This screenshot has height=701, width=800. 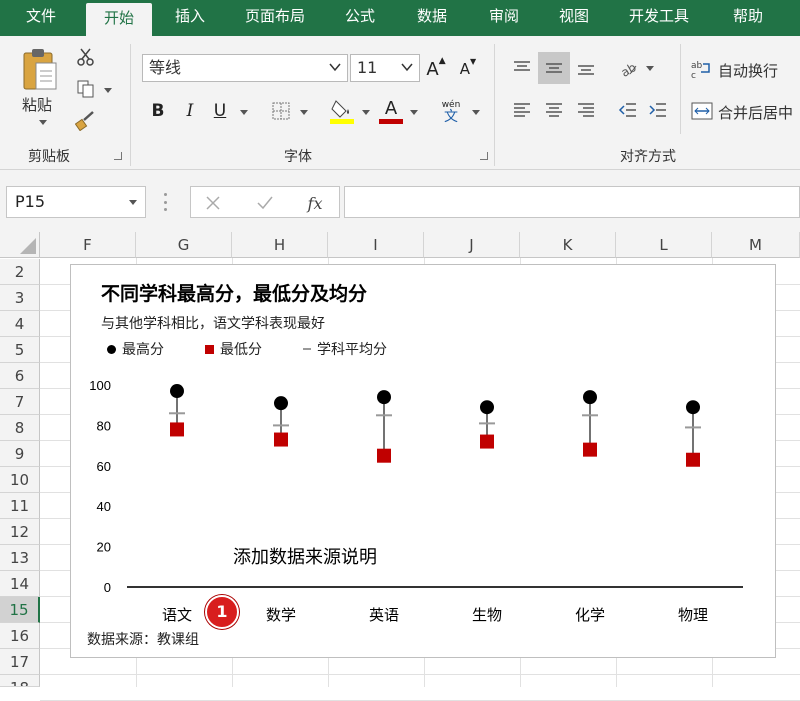 What do you see at coordinates (504, 18) in the screenshot?
I see `tab-review: 审阅` at bounding box center [504, 18].